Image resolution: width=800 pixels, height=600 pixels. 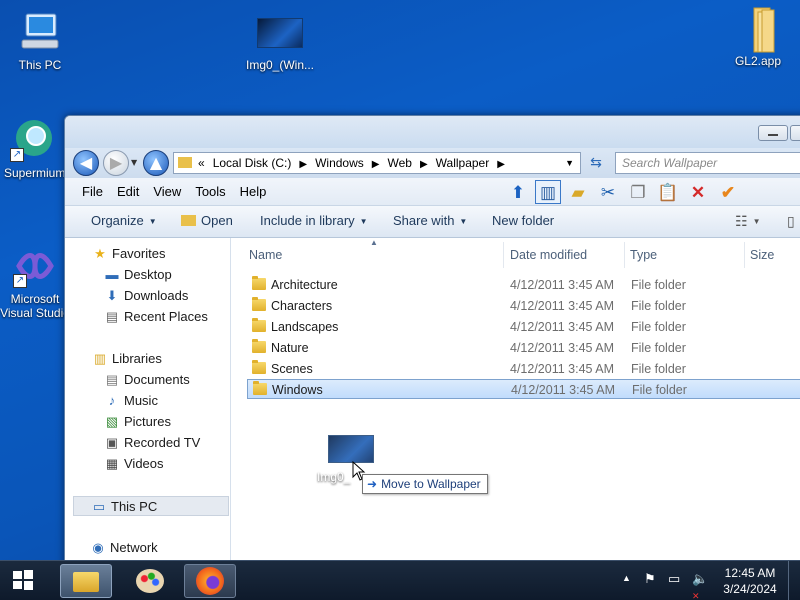 I want to click on desktop-icon-this-pc: This PC, so click(x=40, y=41).